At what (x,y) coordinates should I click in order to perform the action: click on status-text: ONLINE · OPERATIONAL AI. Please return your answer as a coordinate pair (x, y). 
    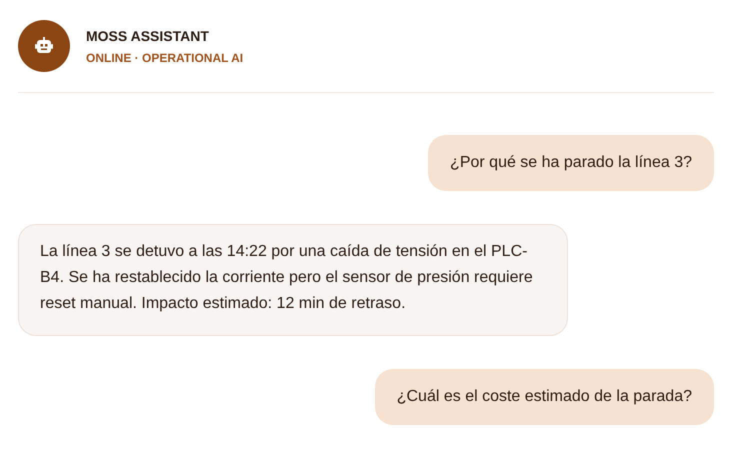
    Looking at the image, I should click on (165, 58).